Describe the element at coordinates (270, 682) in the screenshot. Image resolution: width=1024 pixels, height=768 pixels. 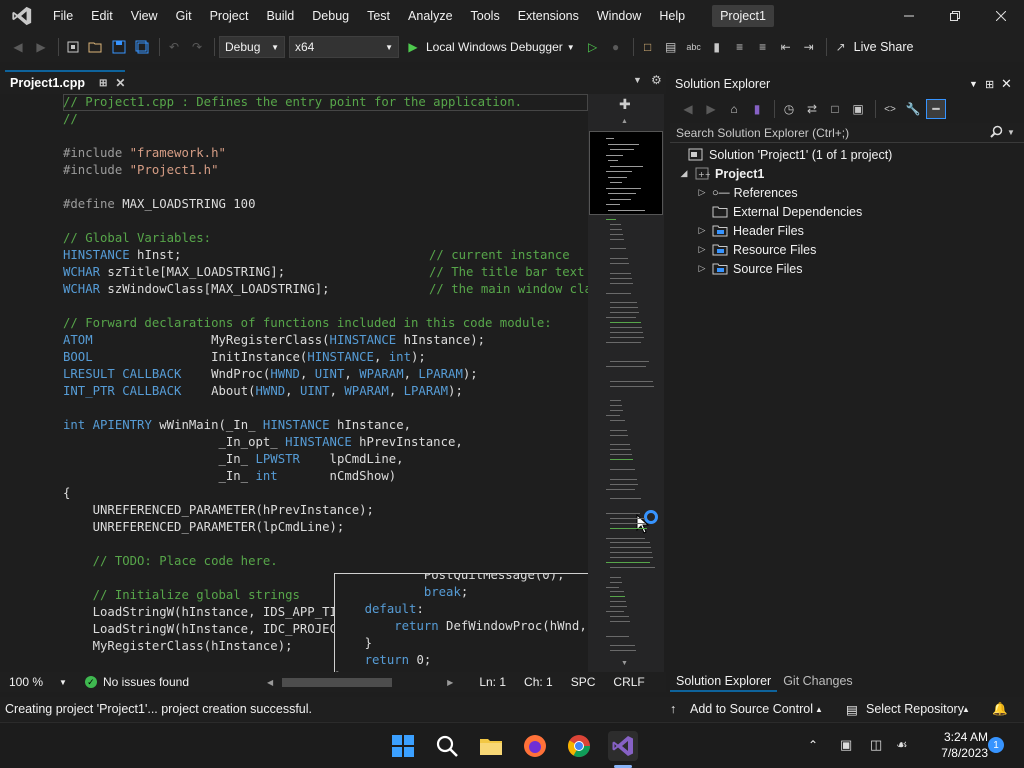
I see `scroll-left-icon: ◀` at that location.